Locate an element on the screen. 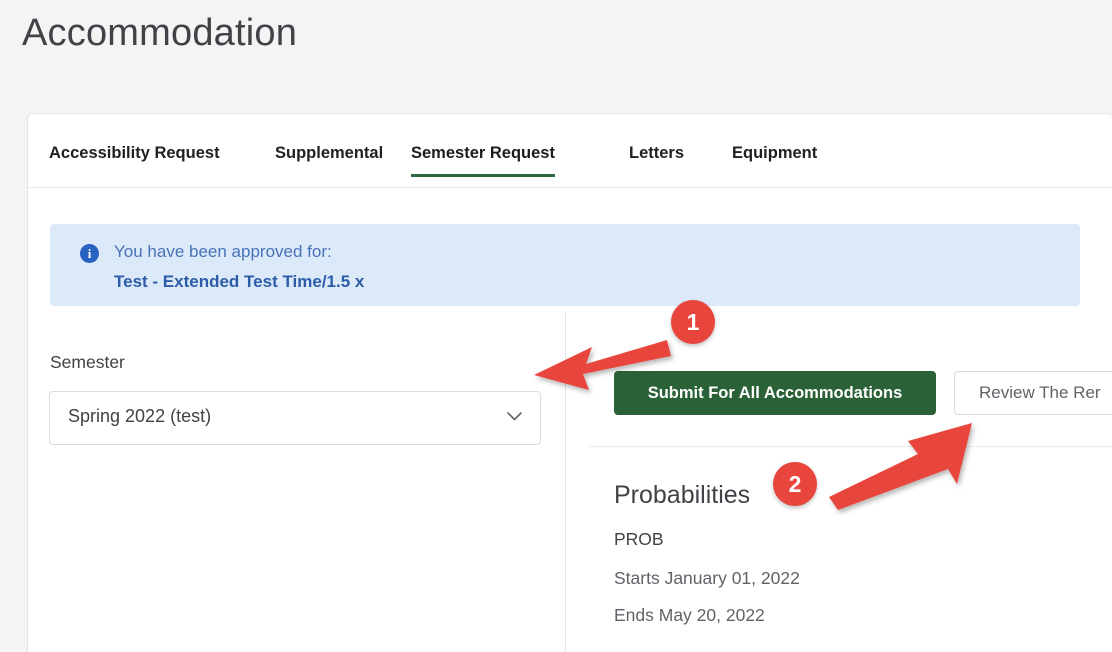 This screenshot has height=652, width=1112. tab-letters: Letters is located at coordinates (656, 153).